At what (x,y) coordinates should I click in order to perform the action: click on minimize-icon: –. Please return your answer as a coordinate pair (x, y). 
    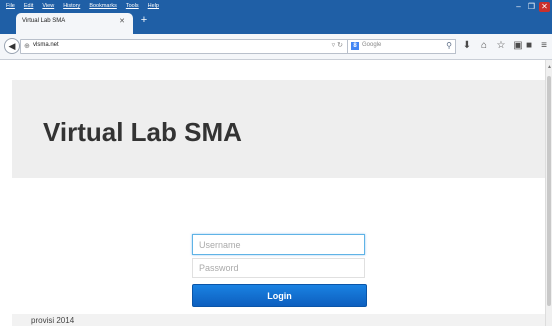
    Looking at the image, I should click on (518, 7).